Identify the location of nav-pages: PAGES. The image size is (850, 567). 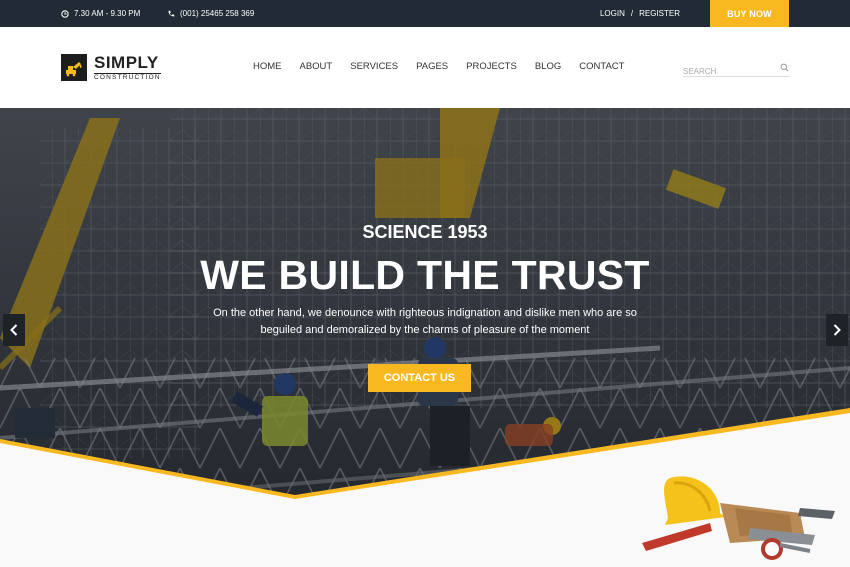
(432, 66).